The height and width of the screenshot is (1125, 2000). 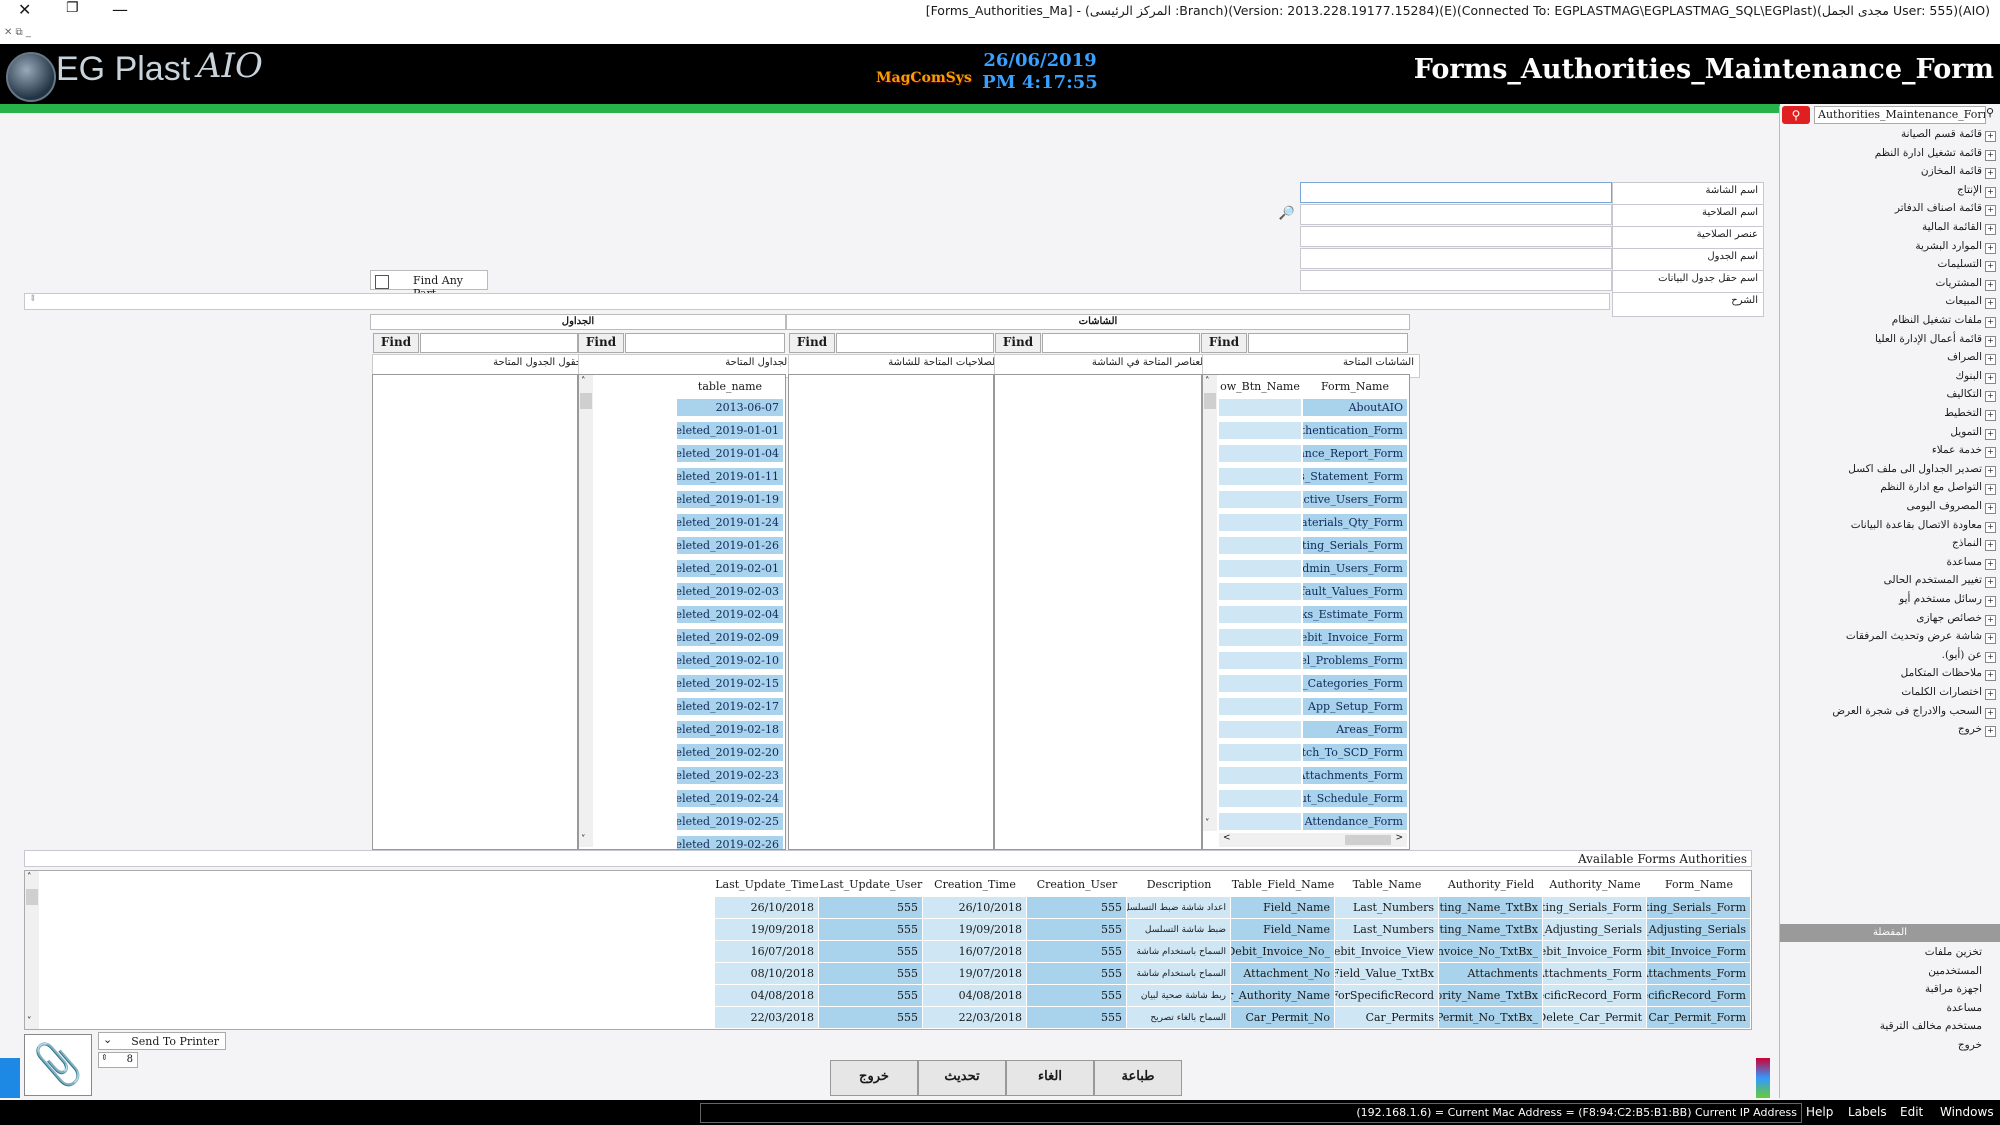 I want to click on tree-item: مساعدة, so click(x=1964, y=562).